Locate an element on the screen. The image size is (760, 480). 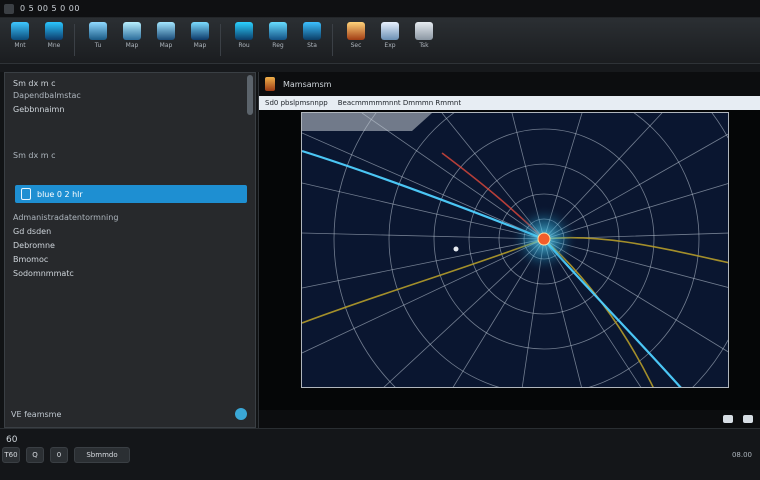
left-footer-toggle is located at coordinates (241, 414).